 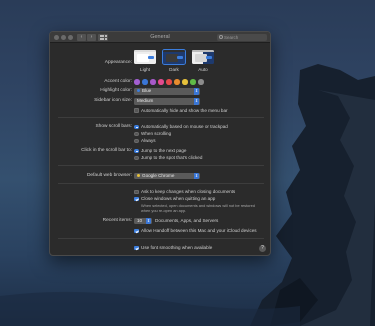 I want to click on default-browser-label: Default web browser:, so click(x=109, y=175).